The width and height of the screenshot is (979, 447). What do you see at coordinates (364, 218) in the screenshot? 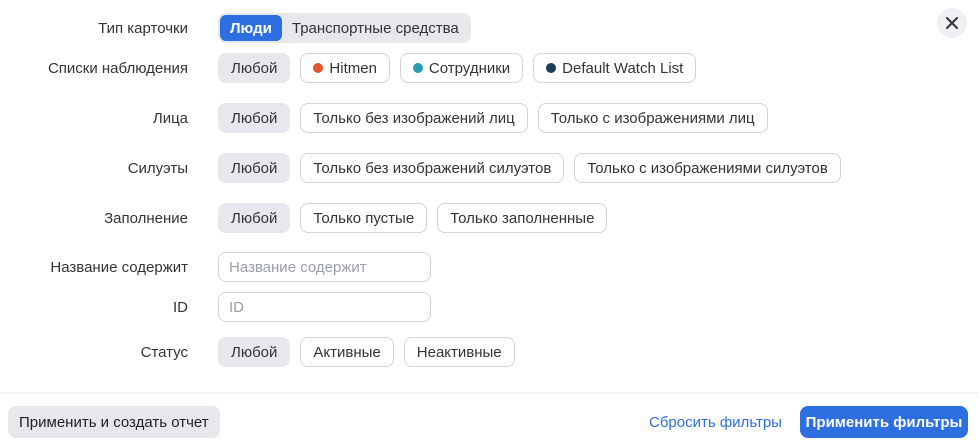
I see `filling-empty-chip: Только пустые` at bounding box center [364, 218].